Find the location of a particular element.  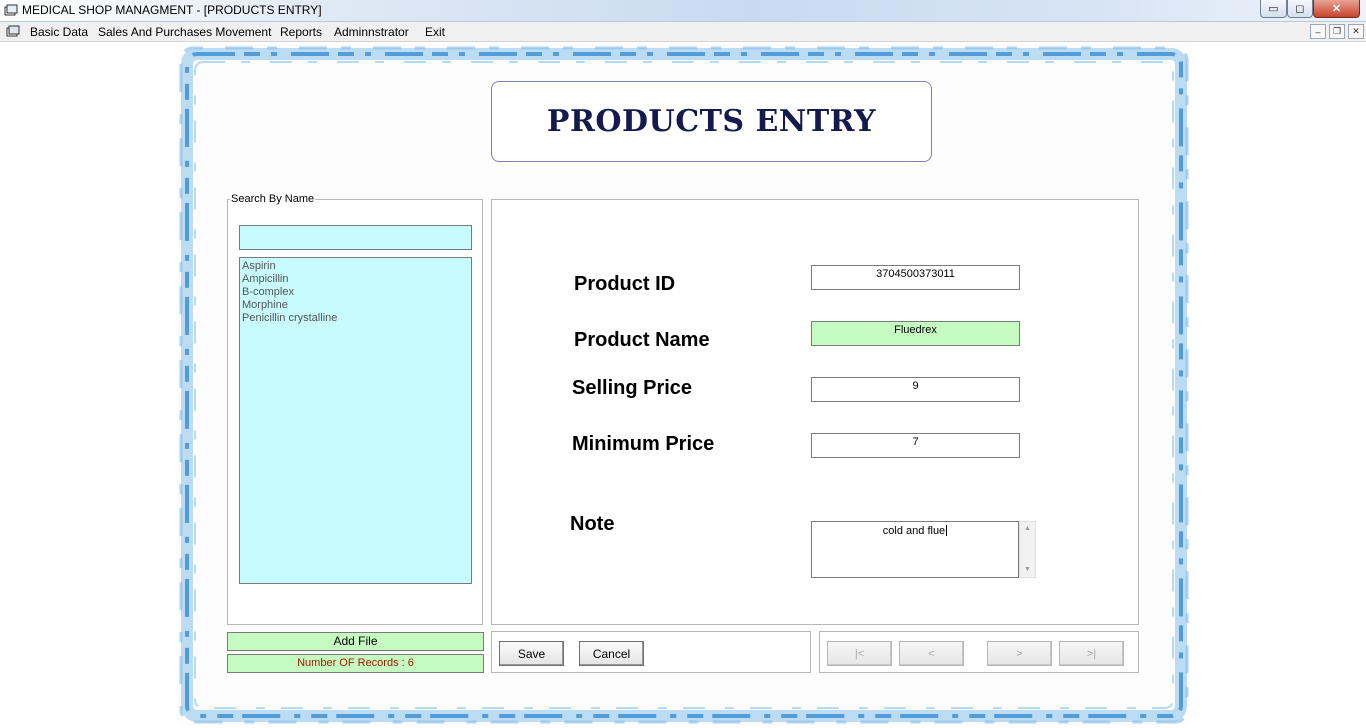

menu-item-basic-data: Basic Data is located at coordinates (59, 32).